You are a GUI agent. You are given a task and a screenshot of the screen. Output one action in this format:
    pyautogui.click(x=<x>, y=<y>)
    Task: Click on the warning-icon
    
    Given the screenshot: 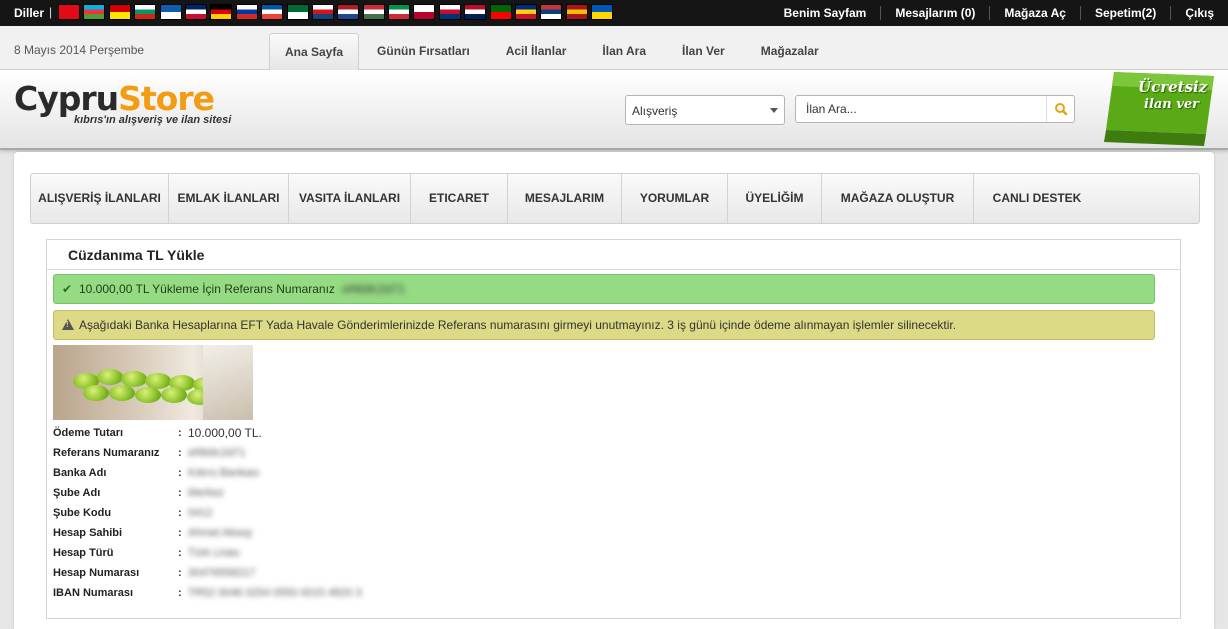 What is the action you would take?
    pyautogui.click(x=68, y=324)
    